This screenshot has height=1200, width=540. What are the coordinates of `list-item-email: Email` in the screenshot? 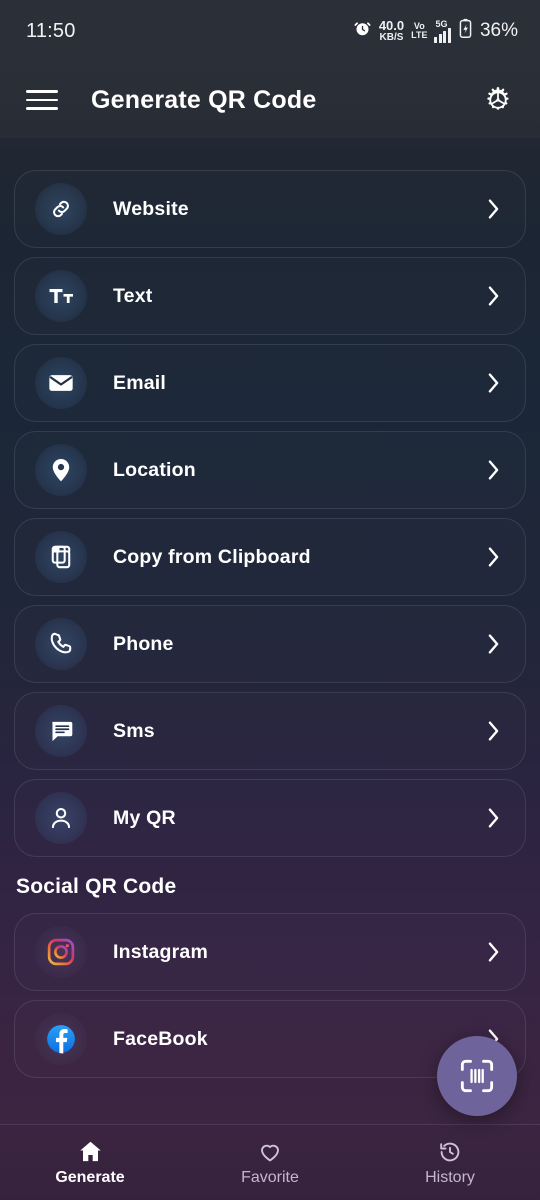 It's located at (270, 383).